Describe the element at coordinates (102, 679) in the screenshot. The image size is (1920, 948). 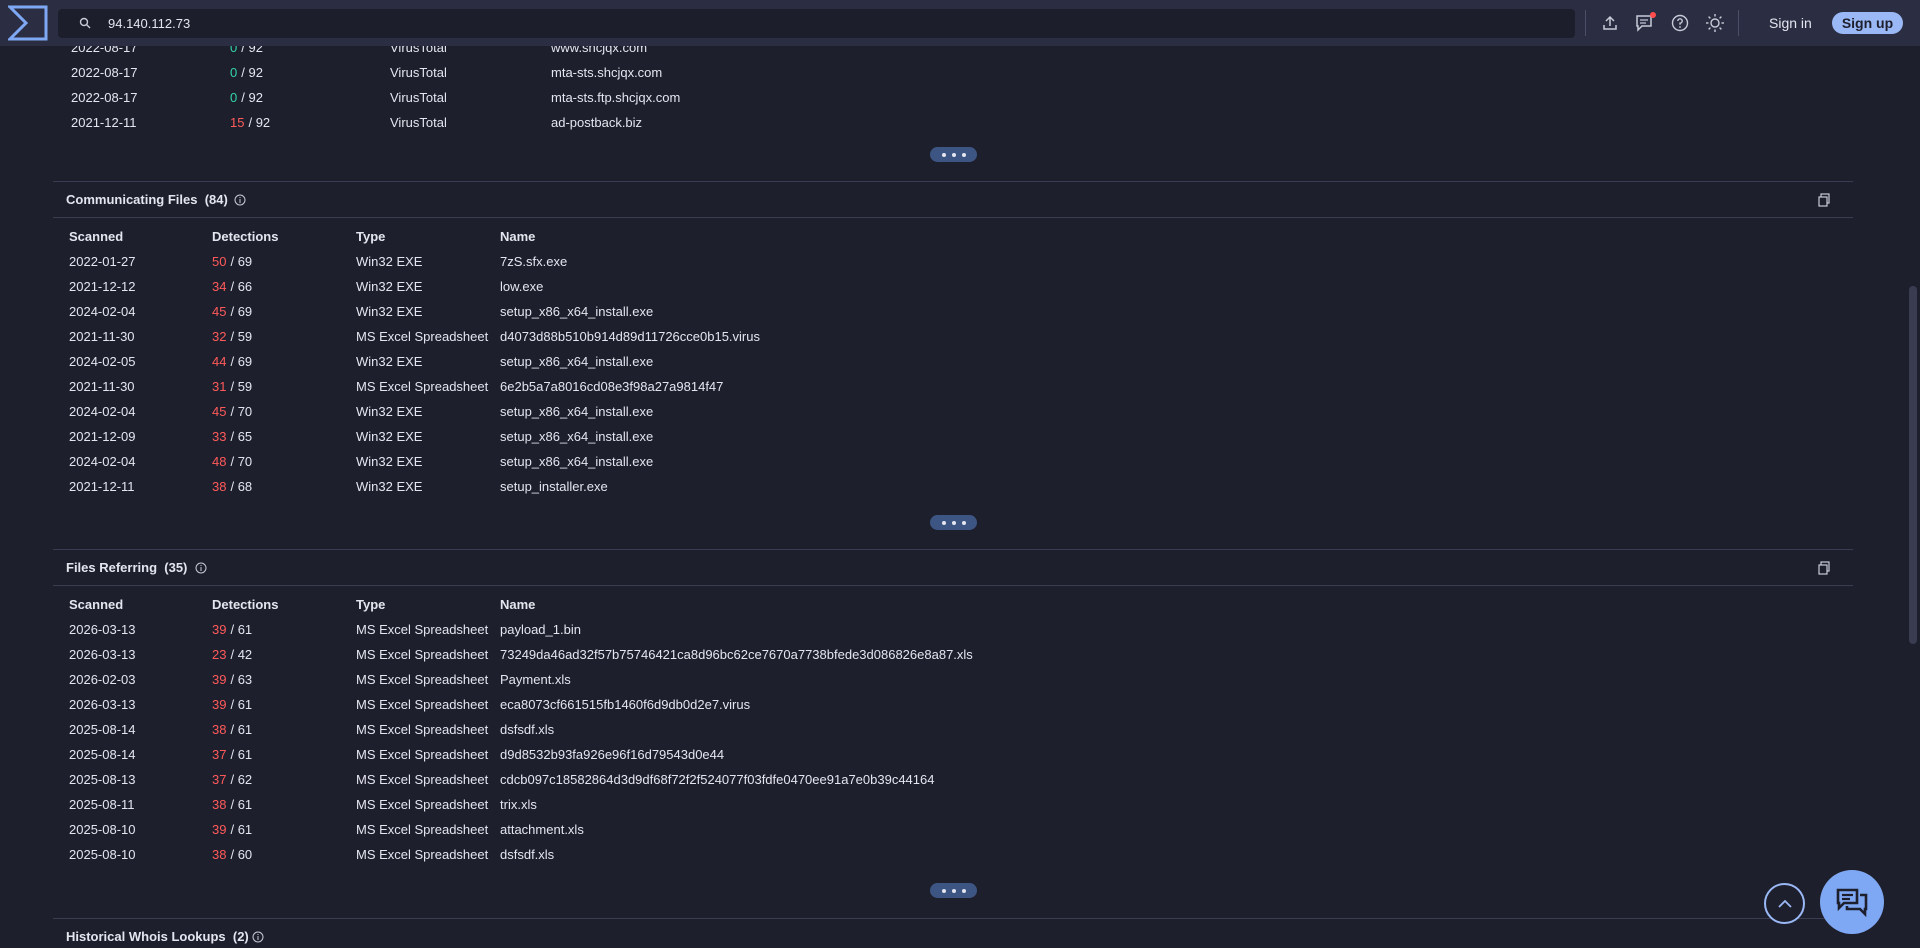
I see `scanned-date: 2026-02-03` at that location.